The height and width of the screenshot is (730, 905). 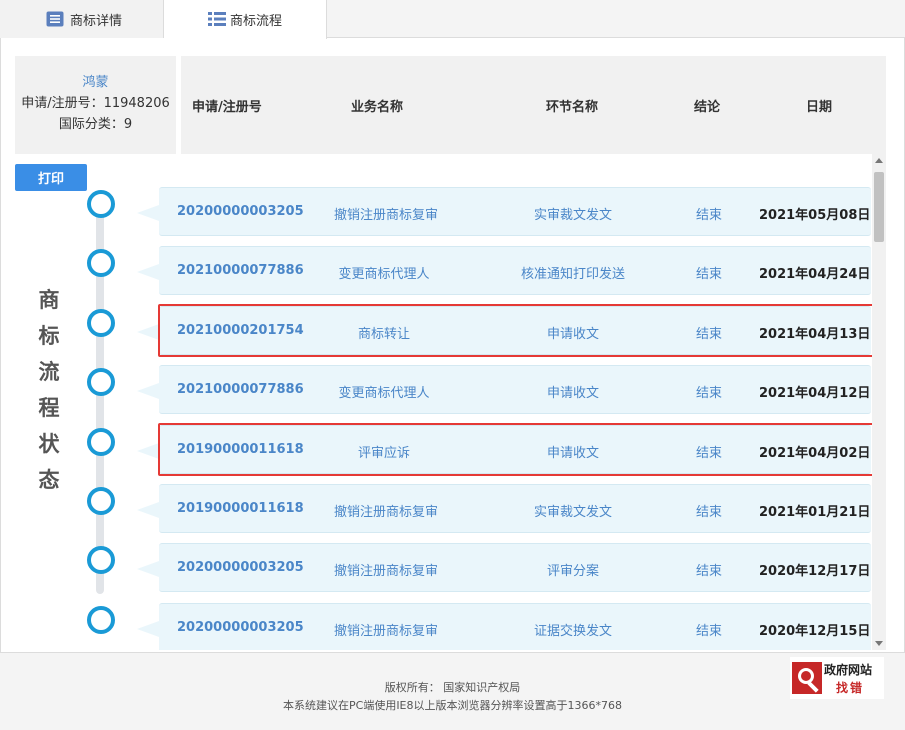 I want to click on trademark-info-box: 鸿蒙 申请/注册号：11948206 国际分类：9, so click(x=95, y=105).